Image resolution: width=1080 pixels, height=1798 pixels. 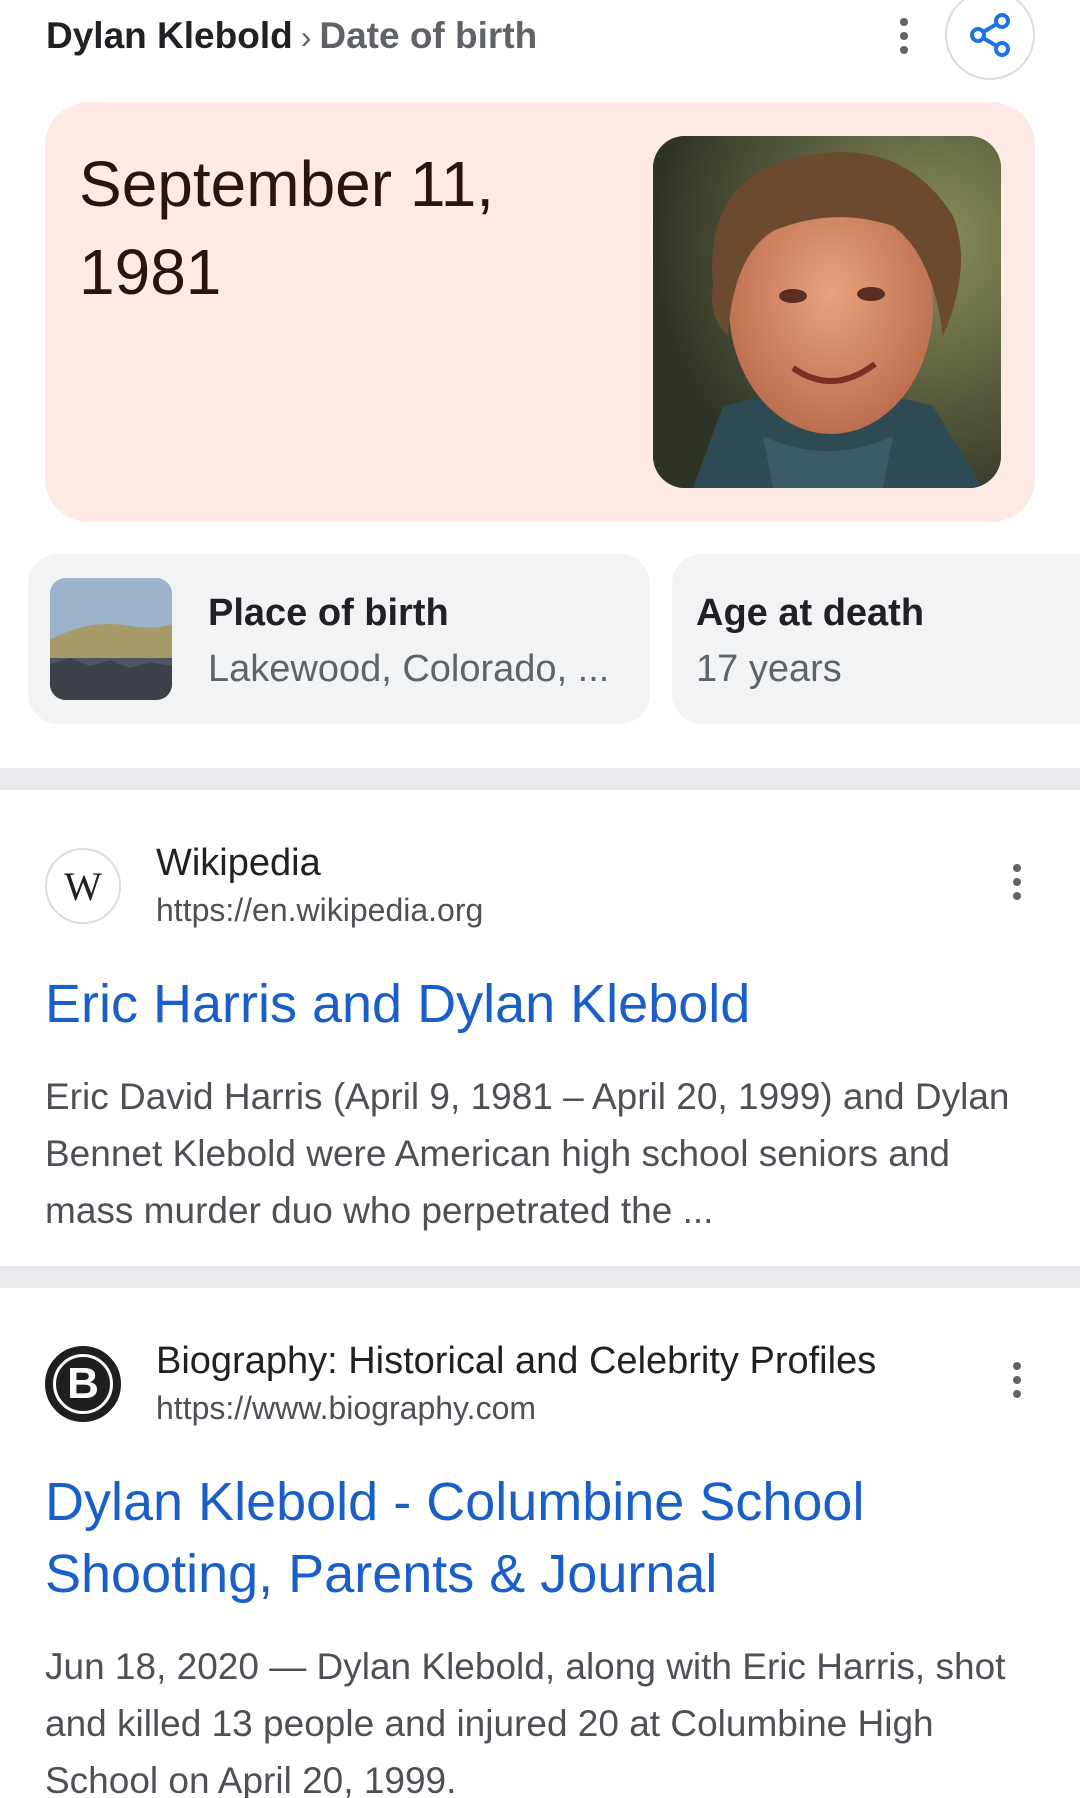 I want to click on share-icon, so click(x=990, y=35).